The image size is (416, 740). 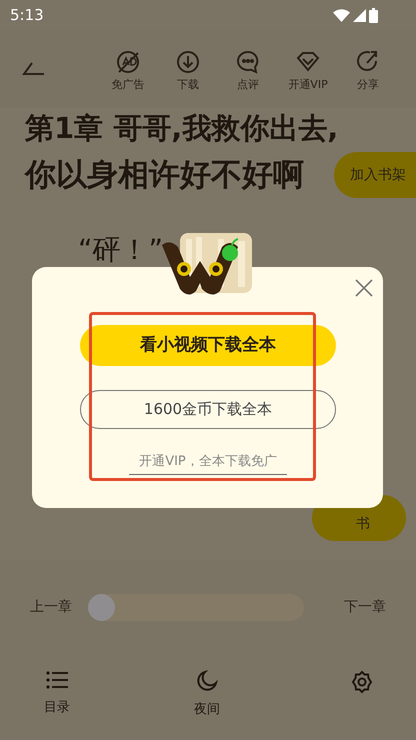 What do you see at coordinates (121, 250) in the screenshot?
I see `paragraph-text: “砰！”` at bounding box center [121, 250].